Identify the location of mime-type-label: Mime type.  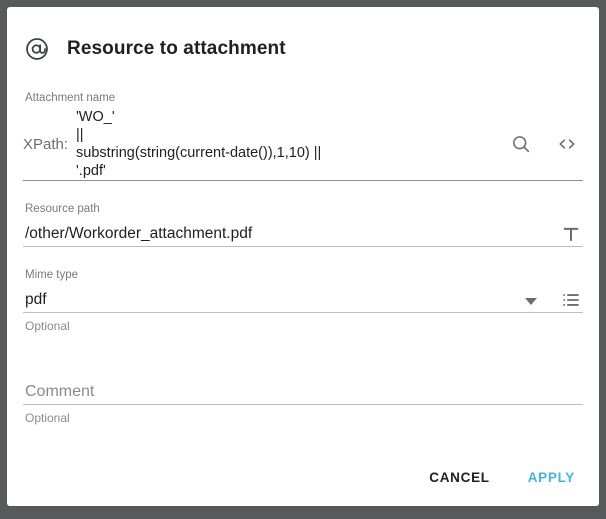
(52, 275).